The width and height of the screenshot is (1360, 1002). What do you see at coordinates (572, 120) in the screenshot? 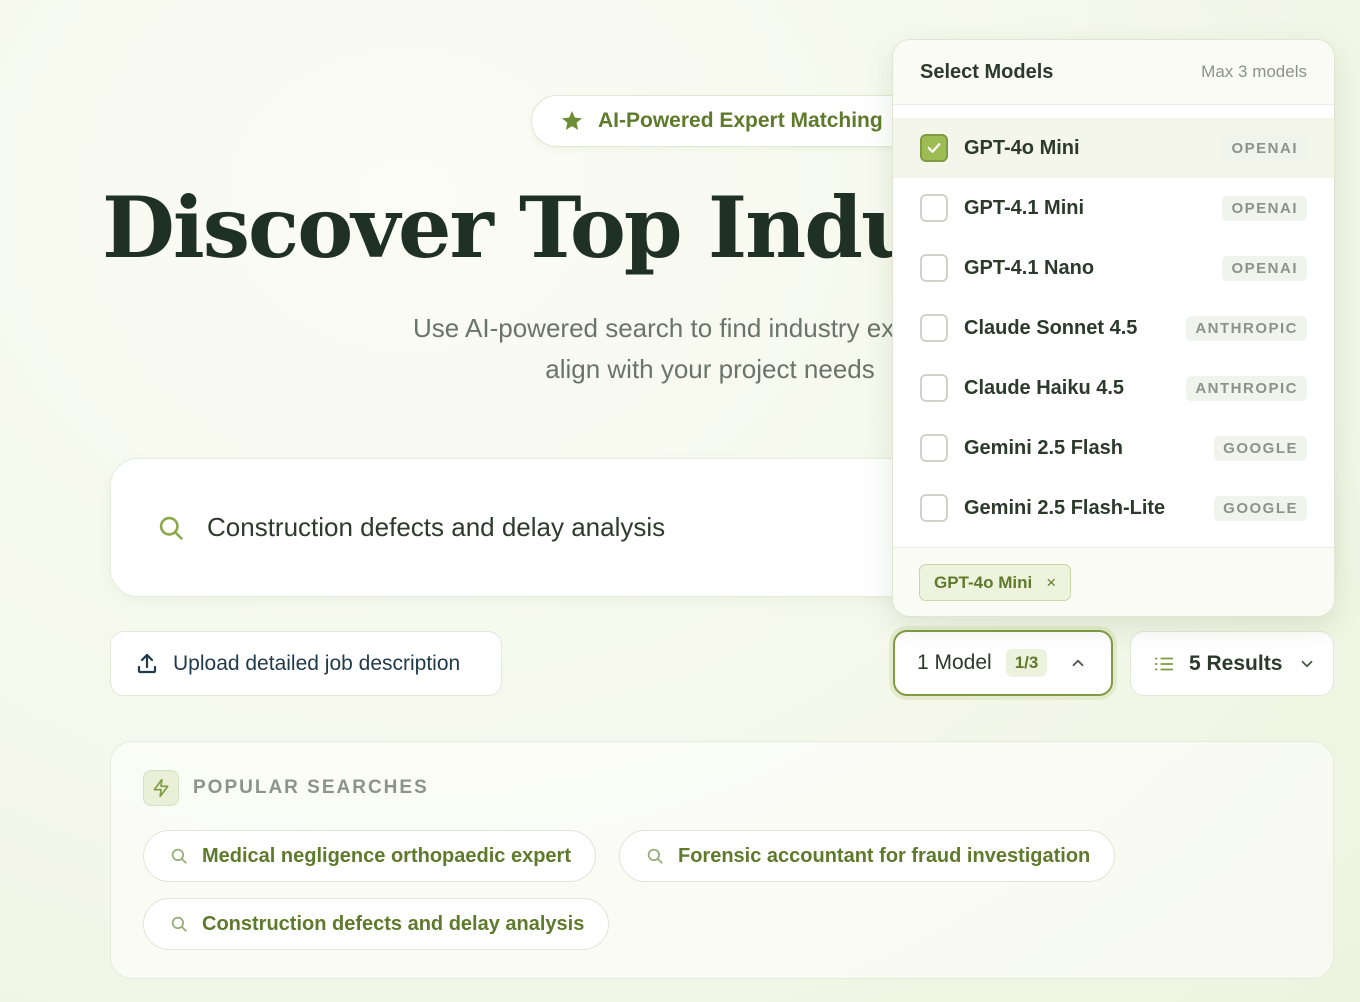
I see `star-icon` at bounding box center [572, 120].